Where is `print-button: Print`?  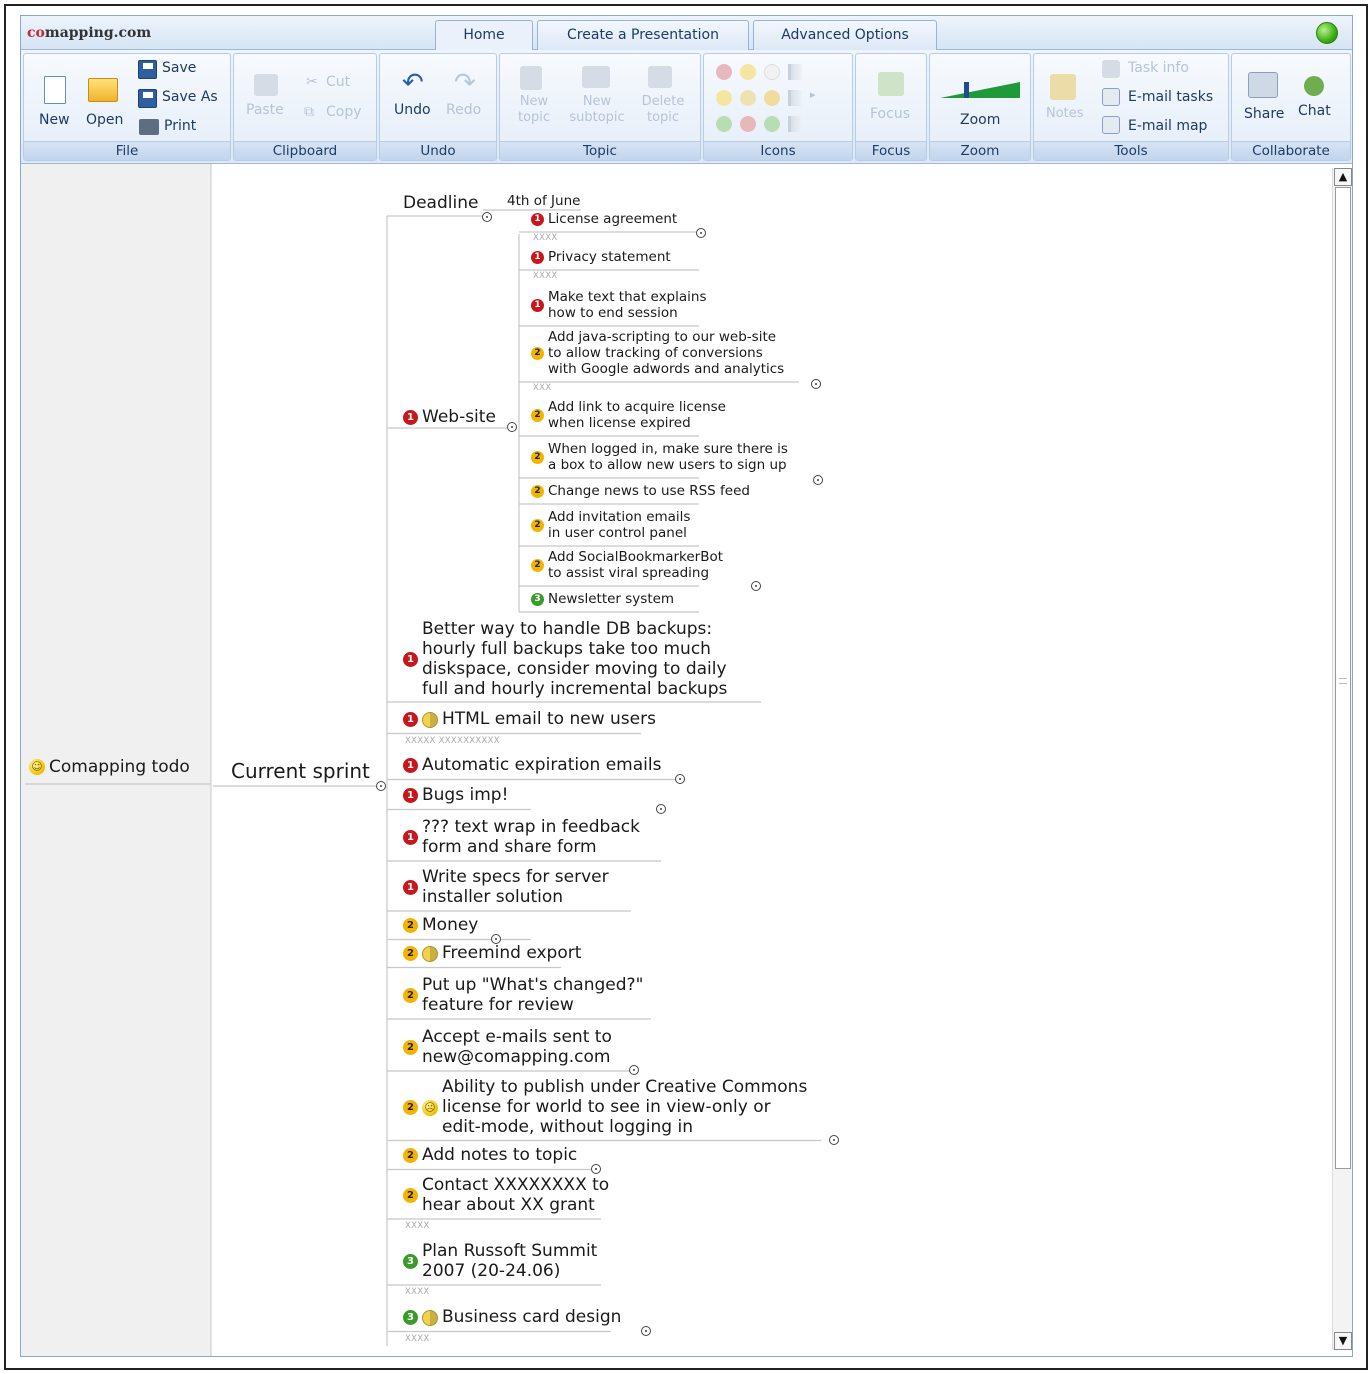
print-button: Print is located at coordinates (180, 126).